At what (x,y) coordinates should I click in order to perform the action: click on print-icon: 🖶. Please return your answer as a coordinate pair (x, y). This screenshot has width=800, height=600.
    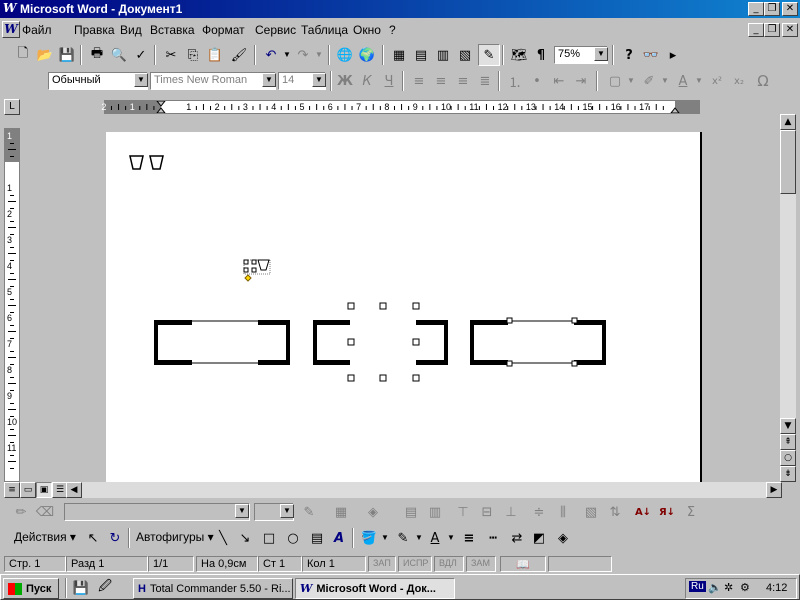
    Looking at the image, I should click on (97, 55).